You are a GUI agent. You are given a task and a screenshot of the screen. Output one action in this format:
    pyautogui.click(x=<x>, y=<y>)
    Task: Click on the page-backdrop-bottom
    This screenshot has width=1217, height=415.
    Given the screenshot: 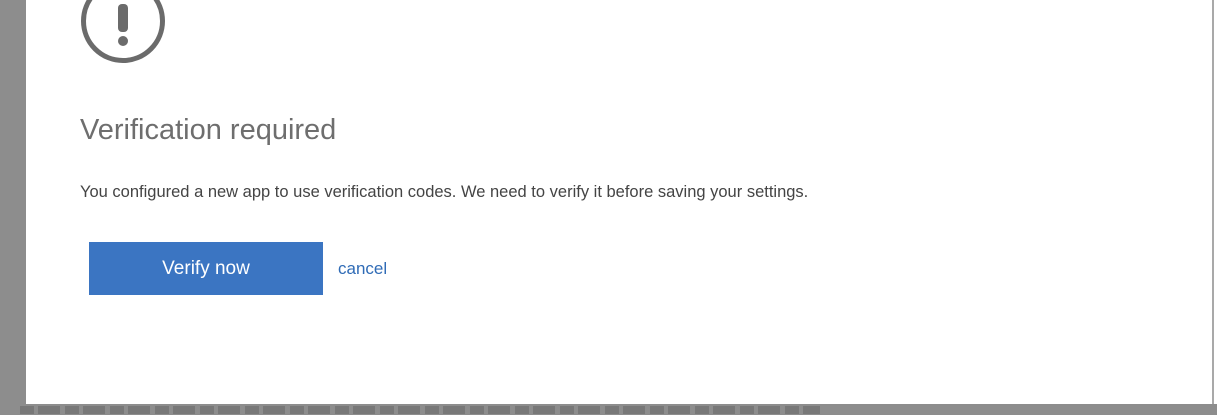 What is the action you would take?
    pyautogui.click(x=608, y=409)
    